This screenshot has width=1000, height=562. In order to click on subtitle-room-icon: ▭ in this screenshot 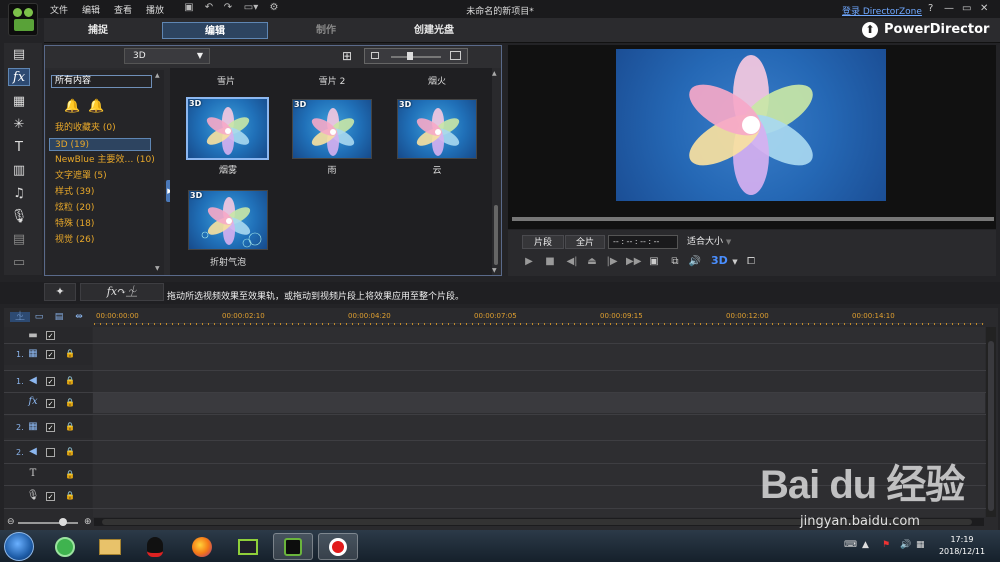, I will do `click(19, 263)`.